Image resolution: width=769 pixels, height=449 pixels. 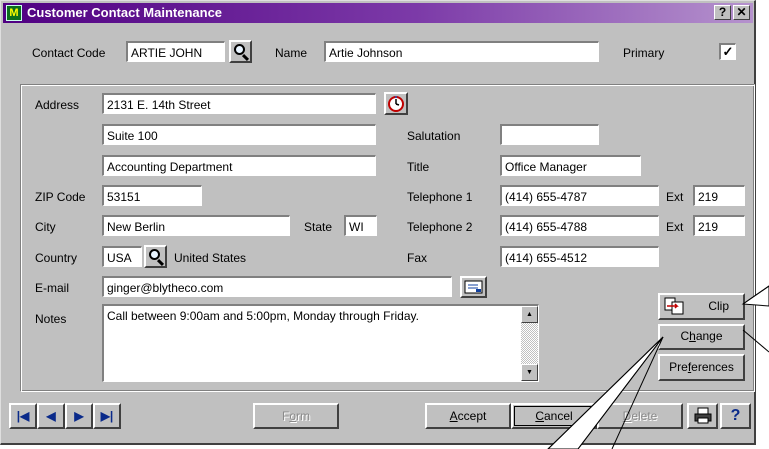 What do you see at coordinates (296, 416) in the screenshot?
I see `form-button: Form` at bounding box center [296, 416].